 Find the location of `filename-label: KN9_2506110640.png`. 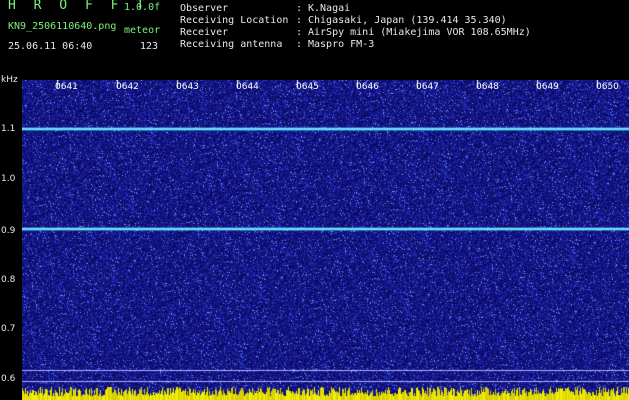

filename-label: KN9_2506110640.png is located at coordinates (62, 26).